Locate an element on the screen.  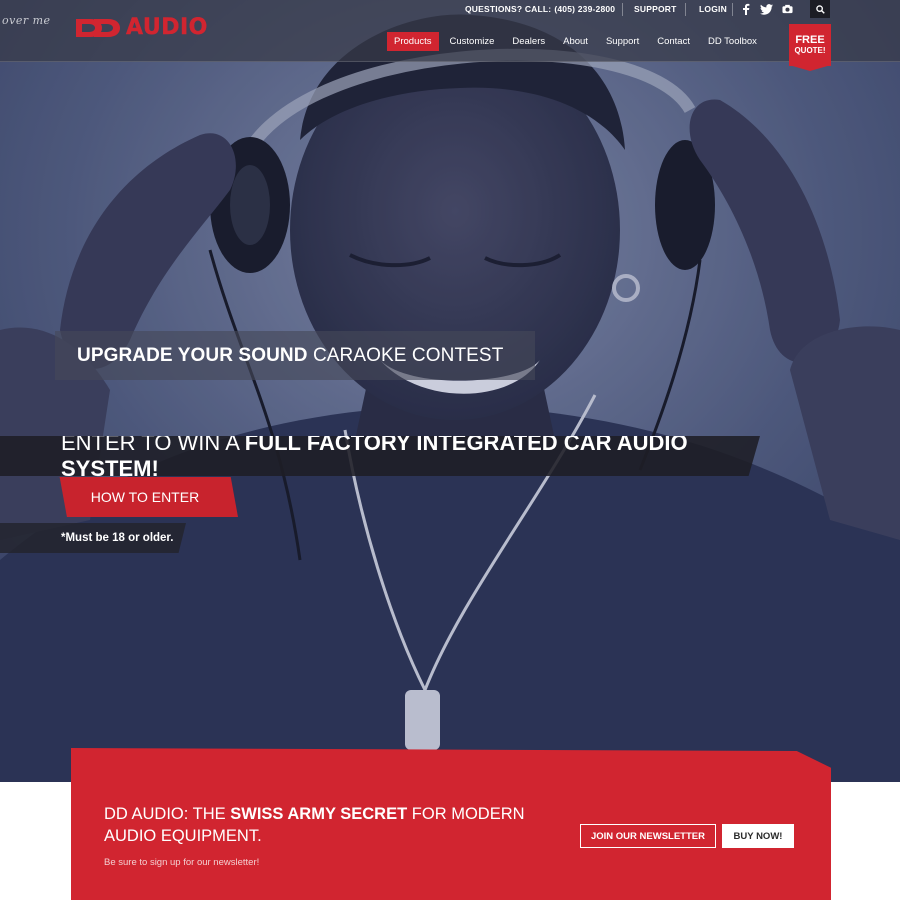
contest-title: UPGRADE YOUR SOUND CARAOKE CONTEST is located at coordinates (290, 356).